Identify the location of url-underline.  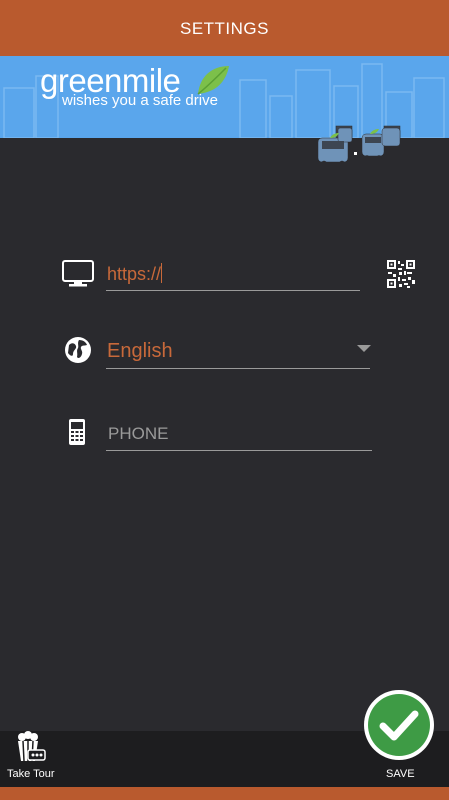
(233, 290).